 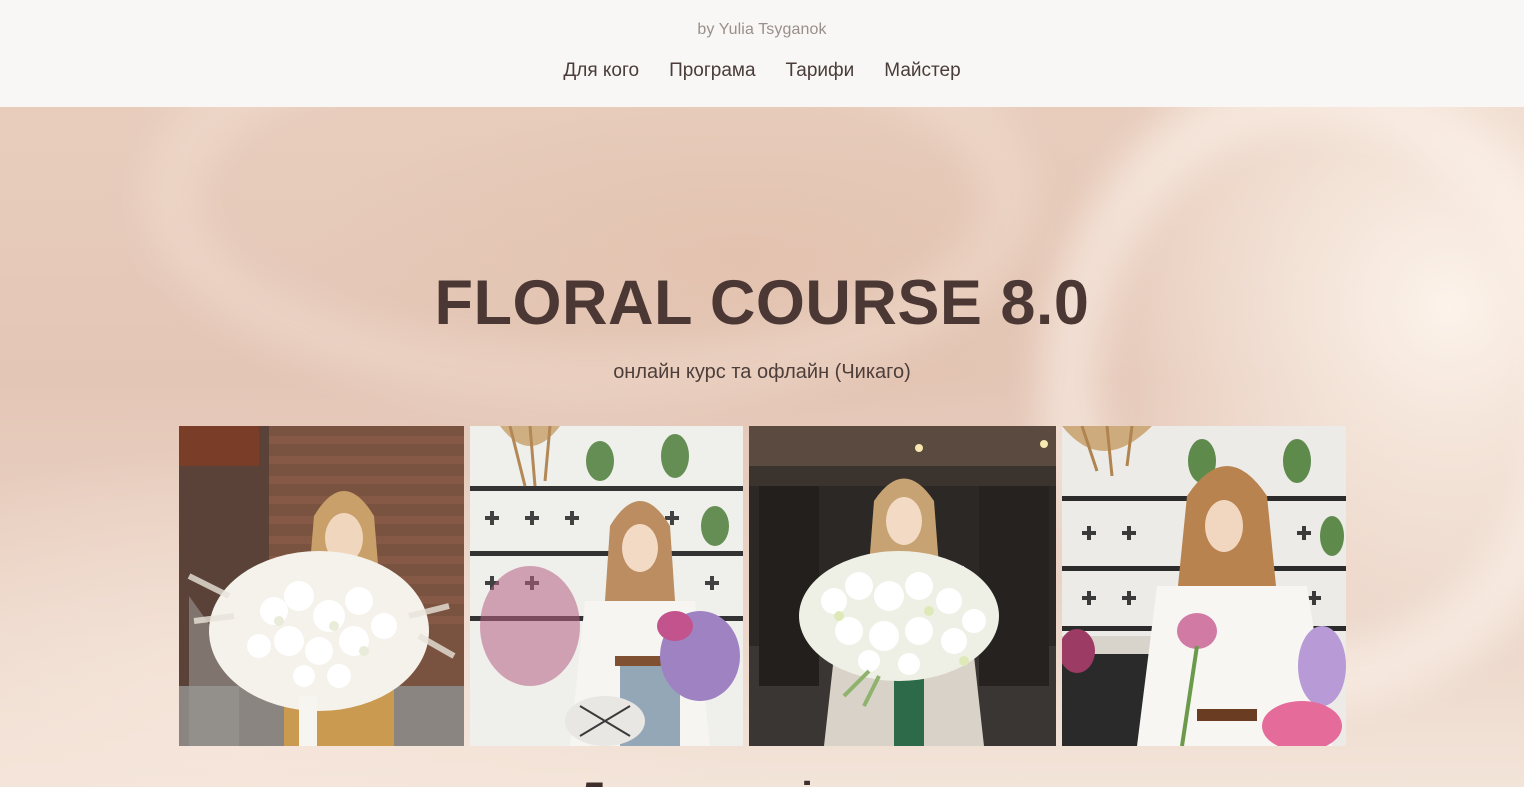 What do you see at coordinates (762, 372) in the screenshot?
I see `hero-subtitle: онлайн курс та офлайн (Чикаго)` at bounding box center [762, 372].